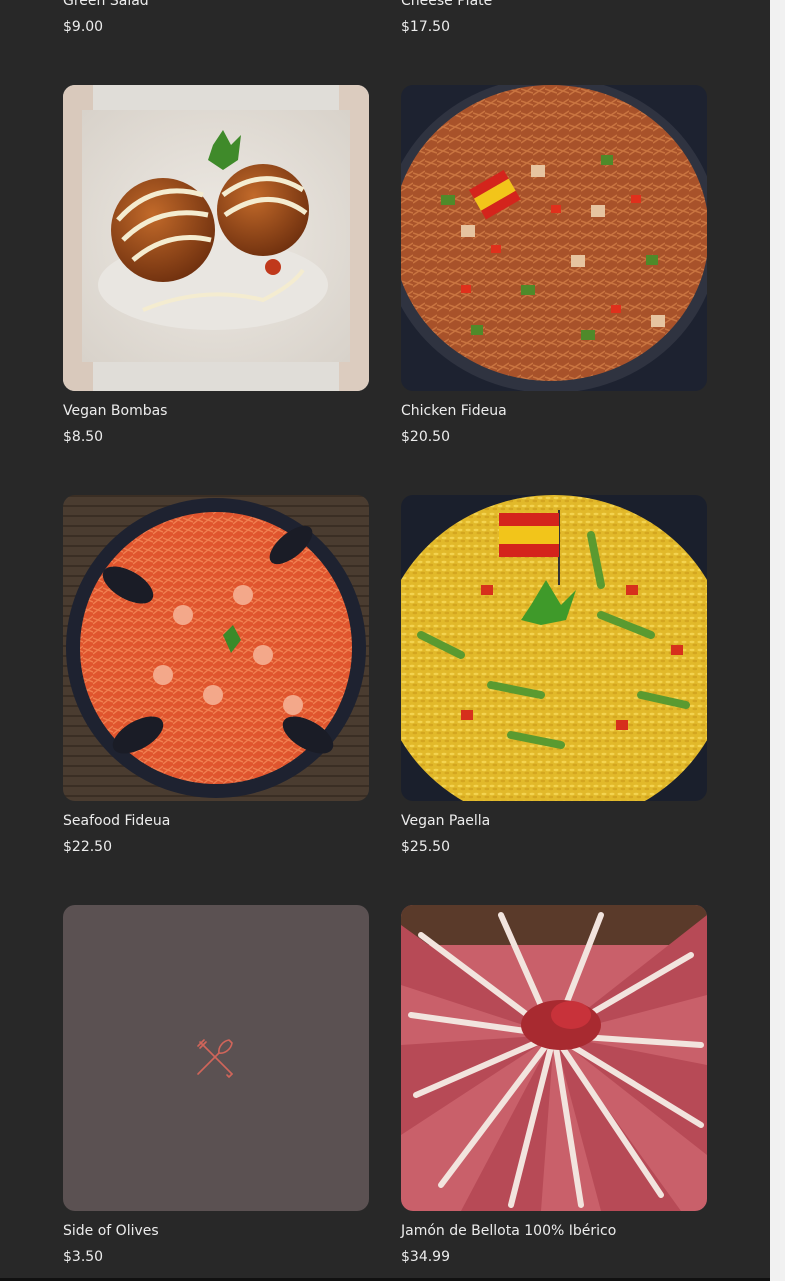 The height and width of the screenshot is (1281, 785). What do you see at coordinates (446, 5) in the screenshot?
I see `item-name: Cheese Plate` at bounding box center [446, 5].